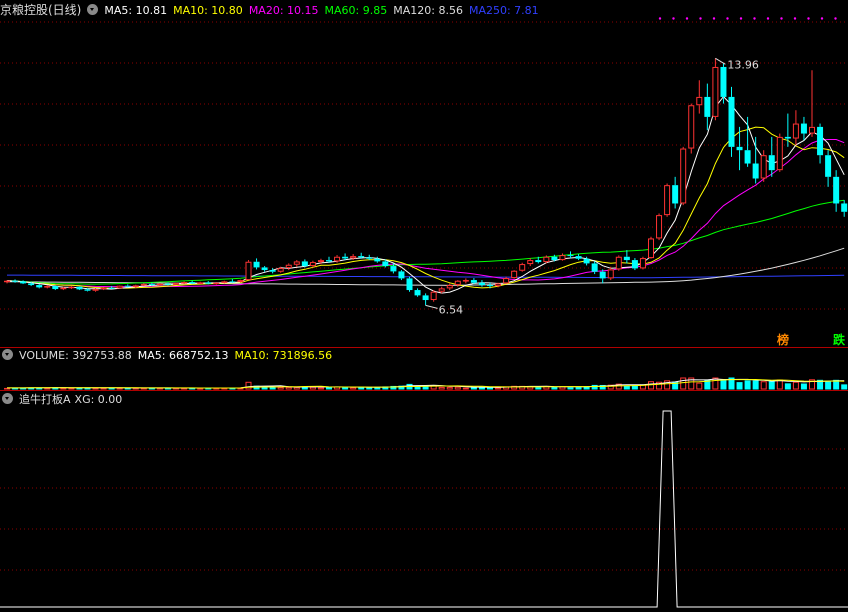 The image size is (848, 612). Describe the element at coordinates (75, 355) in the screenshot. I see `volume-label: VOLUME: 392753.88` at that location.